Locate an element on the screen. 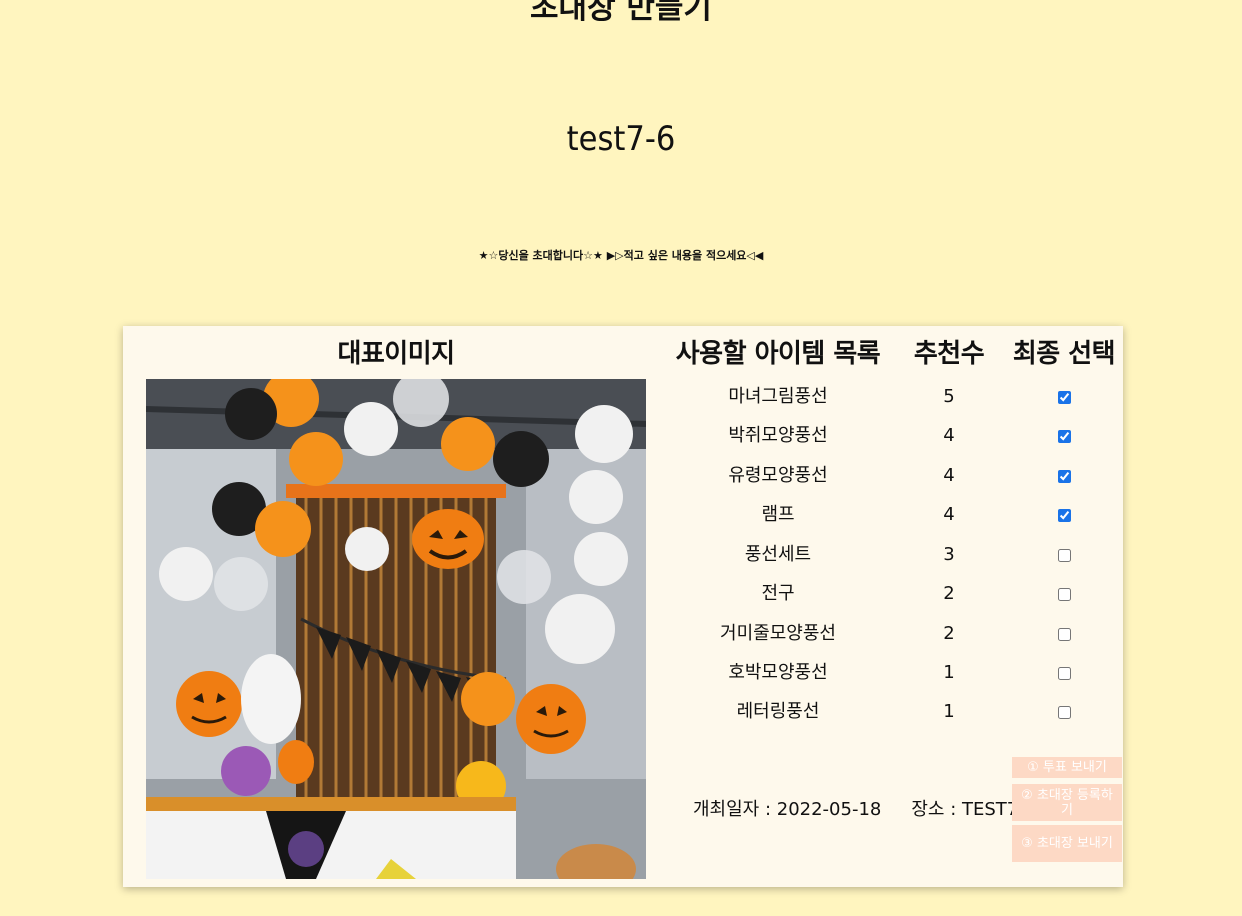  item-name: 전구 is located at coordinates (778, 593).